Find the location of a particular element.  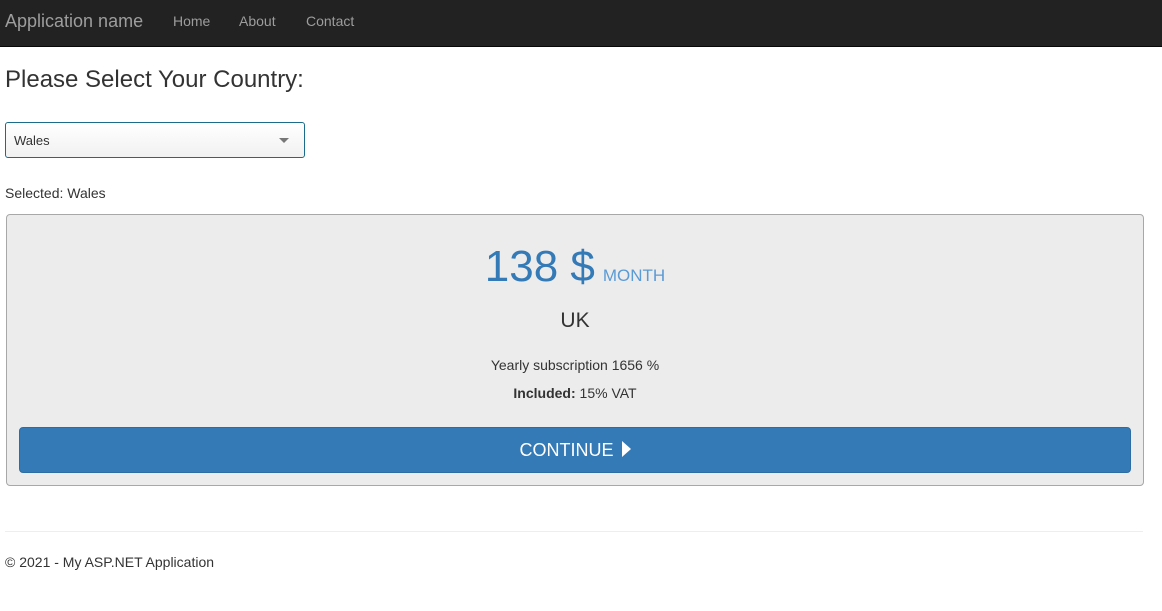

selected-value: Wales is located at coordinates (86, 193).